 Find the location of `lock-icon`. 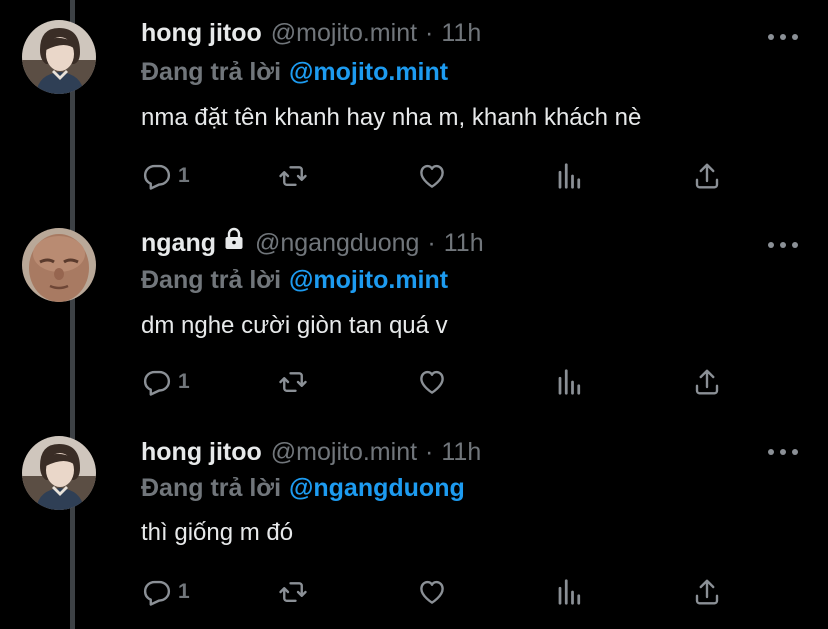

lock-icon is located at coordinates (234, 238).